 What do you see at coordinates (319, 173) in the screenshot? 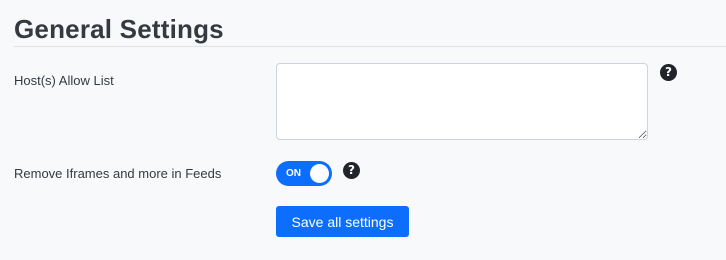
I see `toggle-knob` at bounding box center [319, 173].